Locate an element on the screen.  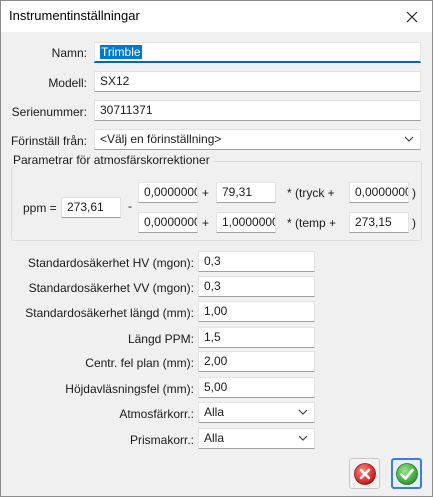
coef-b1-field: 79,31 is located at coordinates (246, 192).